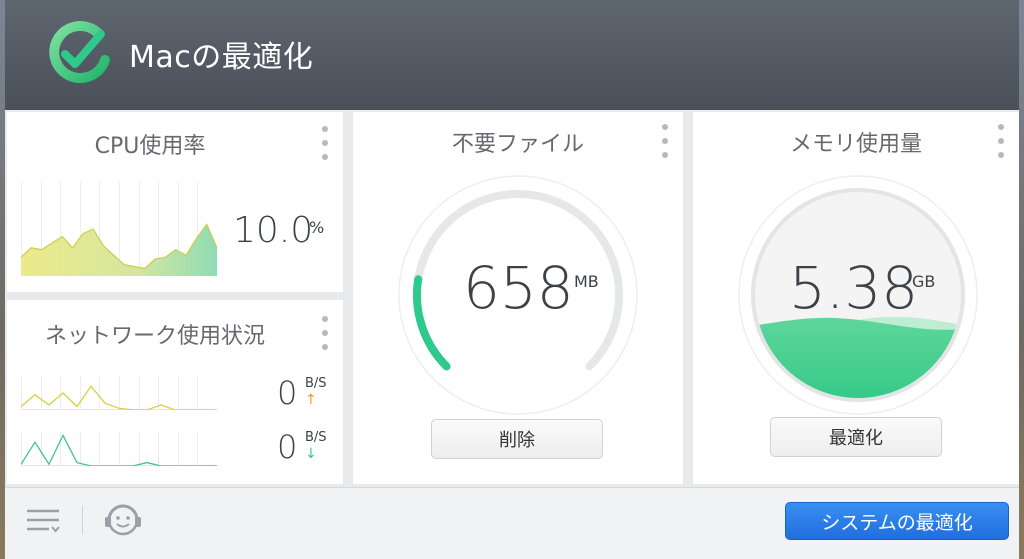 The width and height of the screenshot is (1024, 559). What do you see at coordinates (150, 146) in the screenshot?
I see `cpu-title: CPU使用率` at bounding box center [150, 146].